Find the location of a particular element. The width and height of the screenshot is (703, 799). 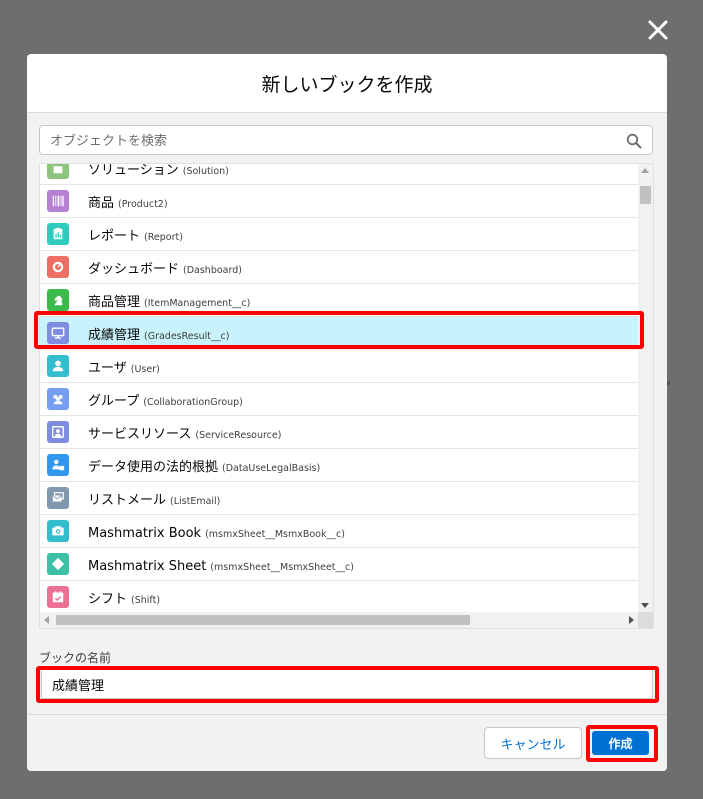

list-item-text: ユーザ (User) is located at coordinates (124, 366).